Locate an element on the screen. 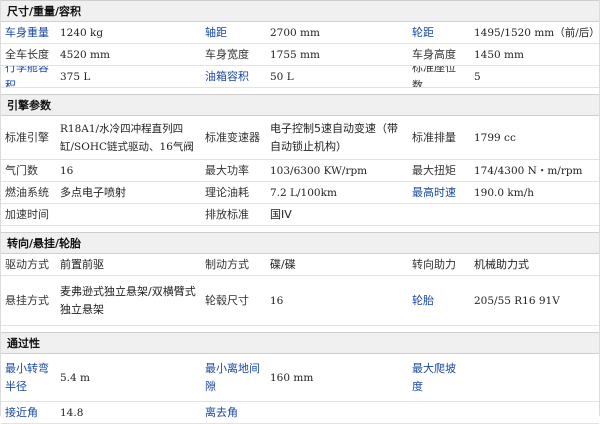 This screenshot has width=600, height=424. value-wheel-size: 16 is located at coordinates (337, 301).